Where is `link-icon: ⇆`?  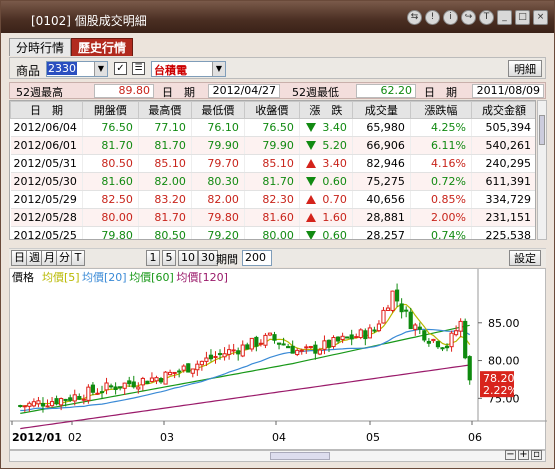 link-icon: ⇆ is located at coordinates (414, 17).